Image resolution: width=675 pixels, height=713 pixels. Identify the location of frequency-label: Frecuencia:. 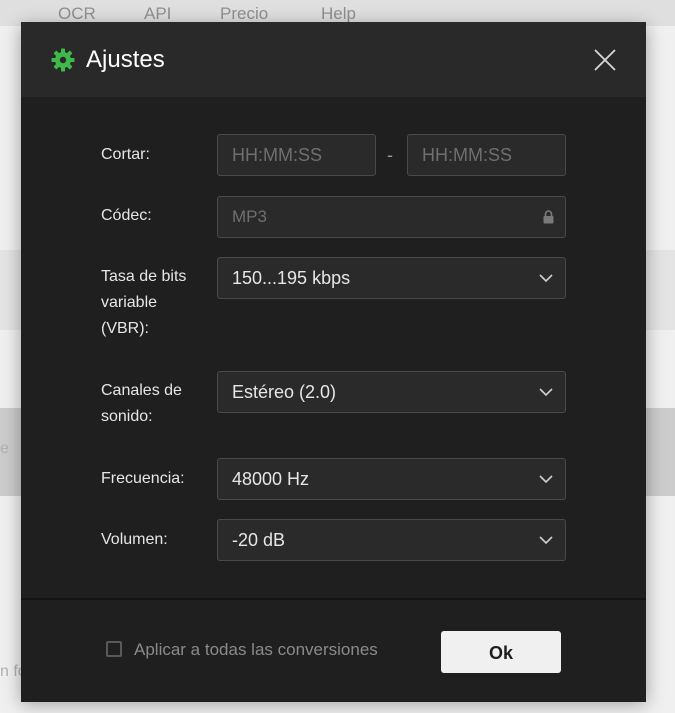
(143, 478).